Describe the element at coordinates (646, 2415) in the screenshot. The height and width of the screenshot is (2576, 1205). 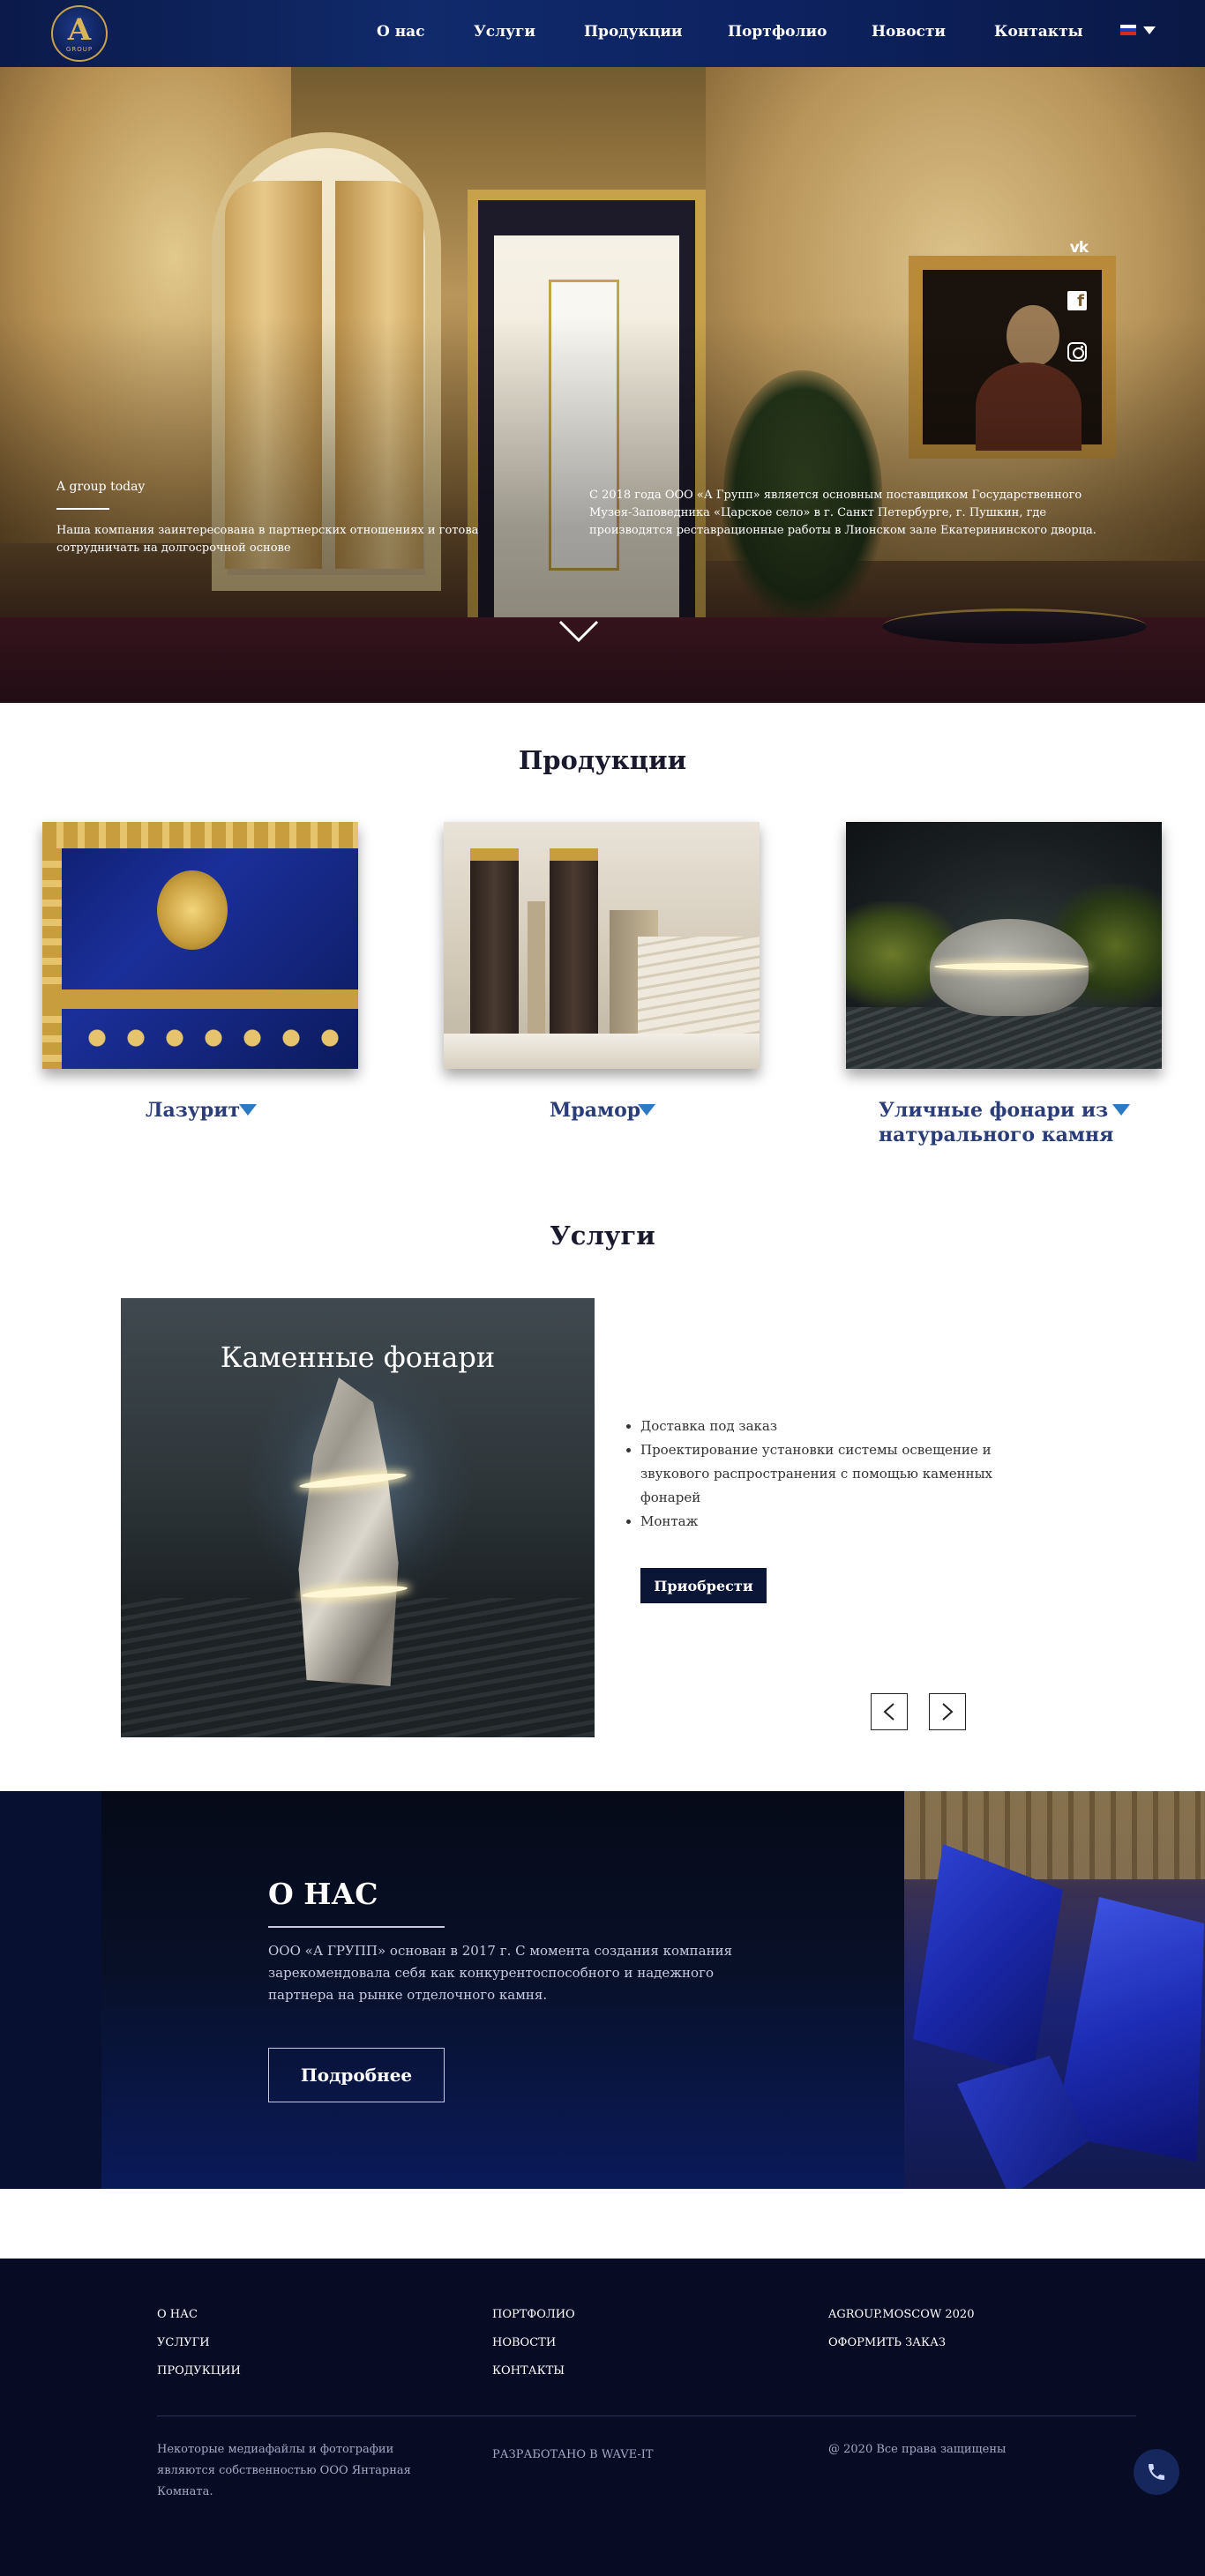
I see `footer-divider` at that location.